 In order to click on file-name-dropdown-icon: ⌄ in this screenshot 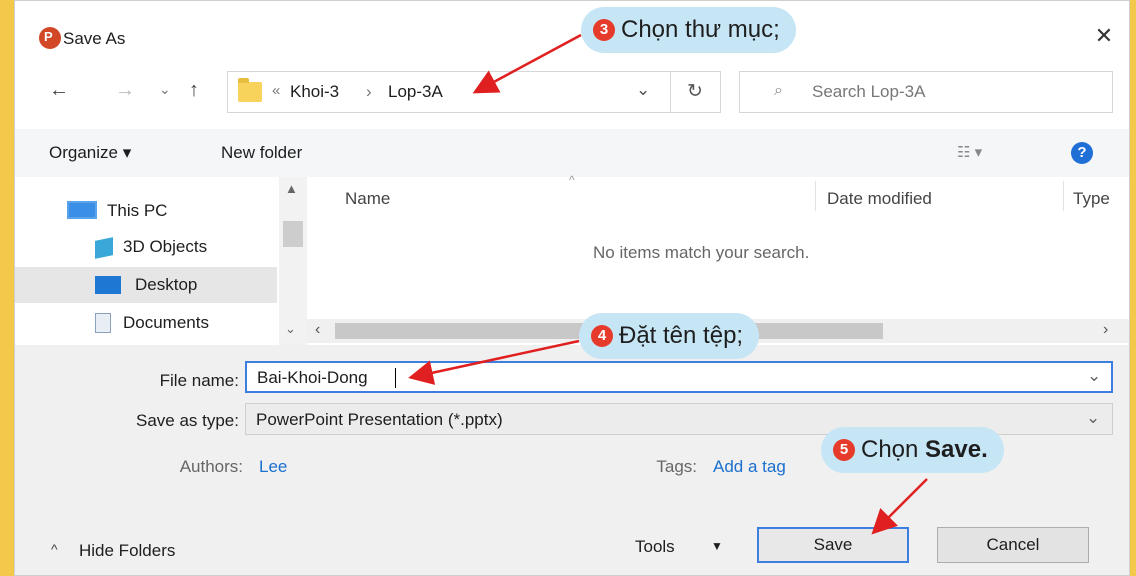, I will do `click(1094, 376)`.